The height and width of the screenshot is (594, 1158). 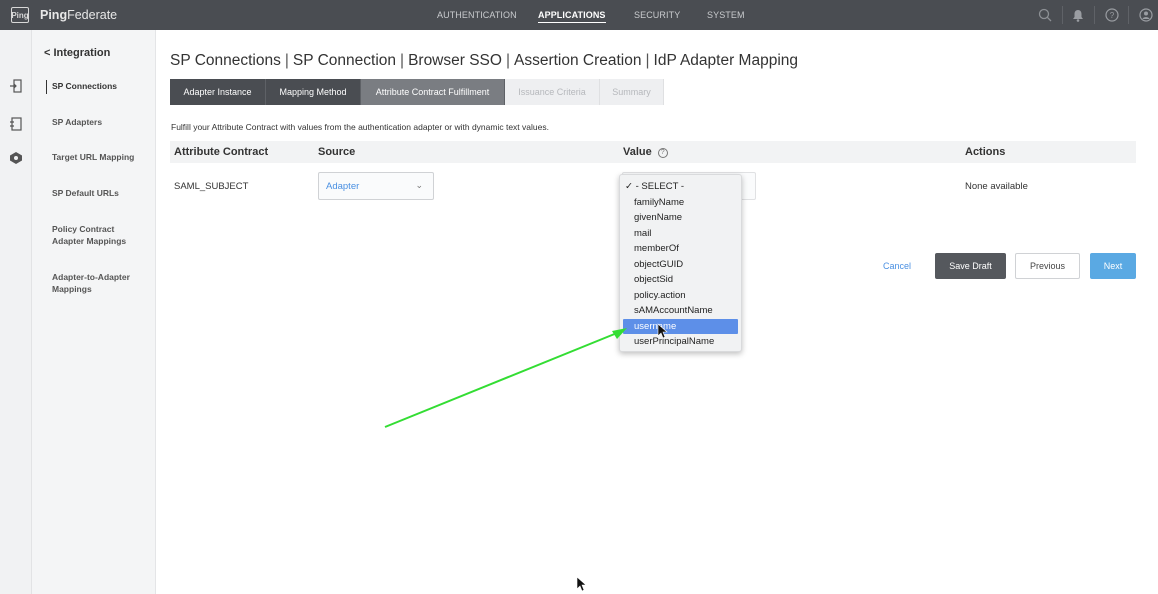 I want to click on attribute-contract-cell: SAML_SUBJECT, so click(x=211, y=186).